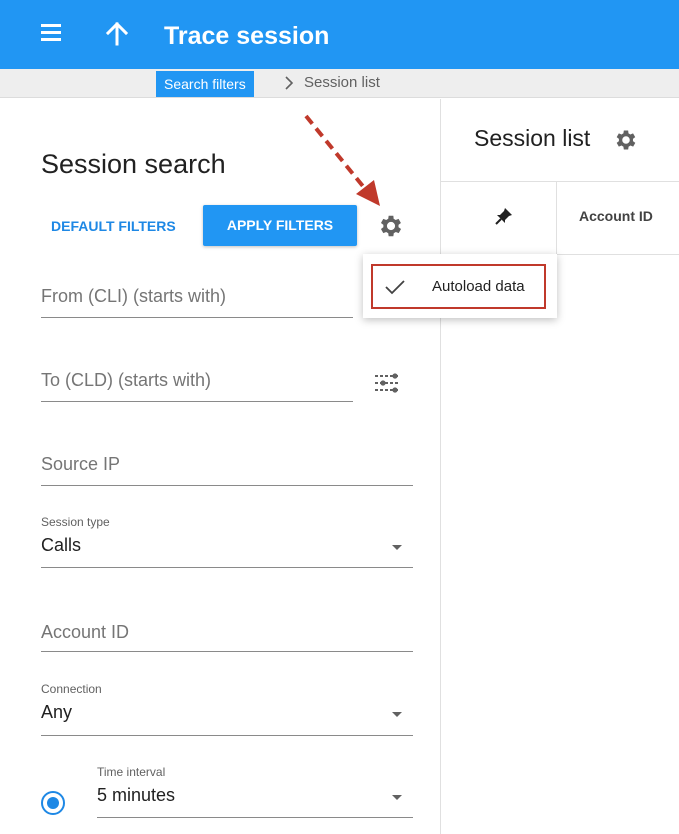 The height and width of the screenshot is (834, 679). What do you see at coordinates (227, 485) in the screenshot?
I see `source-ip-underline` at bounding box center [227, 485].